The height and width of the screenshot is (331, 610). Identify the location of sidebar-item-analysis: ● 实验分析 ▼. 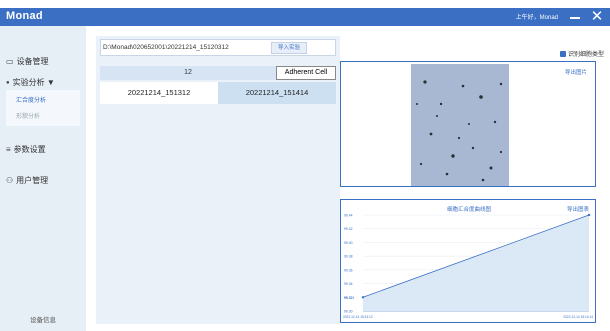
(30, 82).